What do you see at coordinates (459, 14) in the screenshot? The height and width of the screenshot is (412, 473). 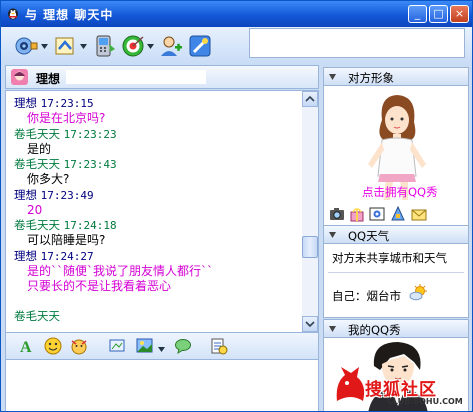 I see `close-button: ×` at bounding box center [459, 14].